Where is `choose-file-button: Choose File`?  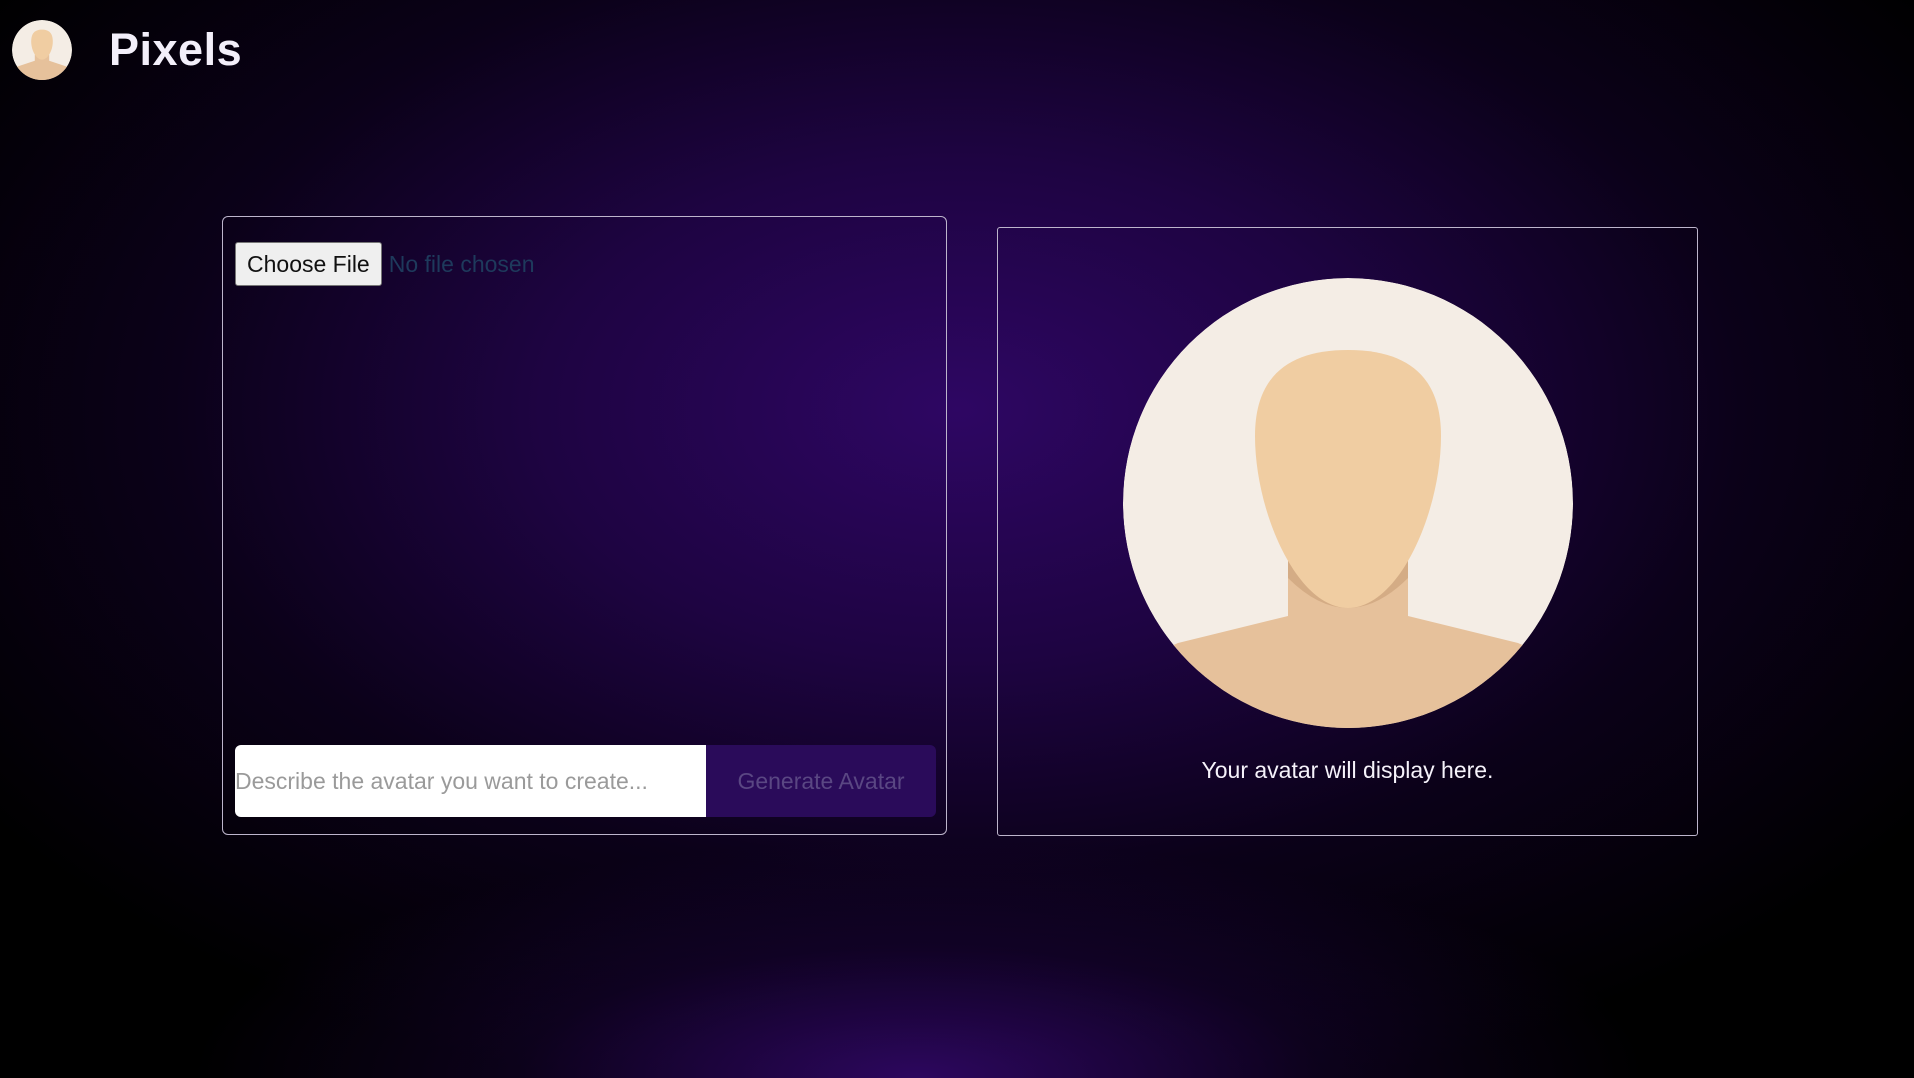
choose-file-button: Choose File is located at coordinates (308, 264).